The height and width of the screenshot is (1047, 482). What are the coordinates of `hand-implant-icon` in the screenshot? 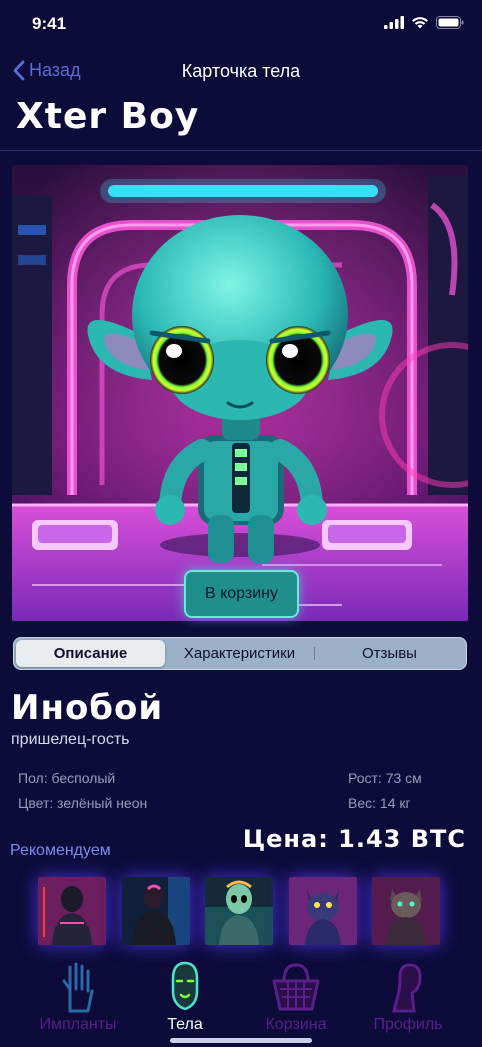 It's located at (78, 987).